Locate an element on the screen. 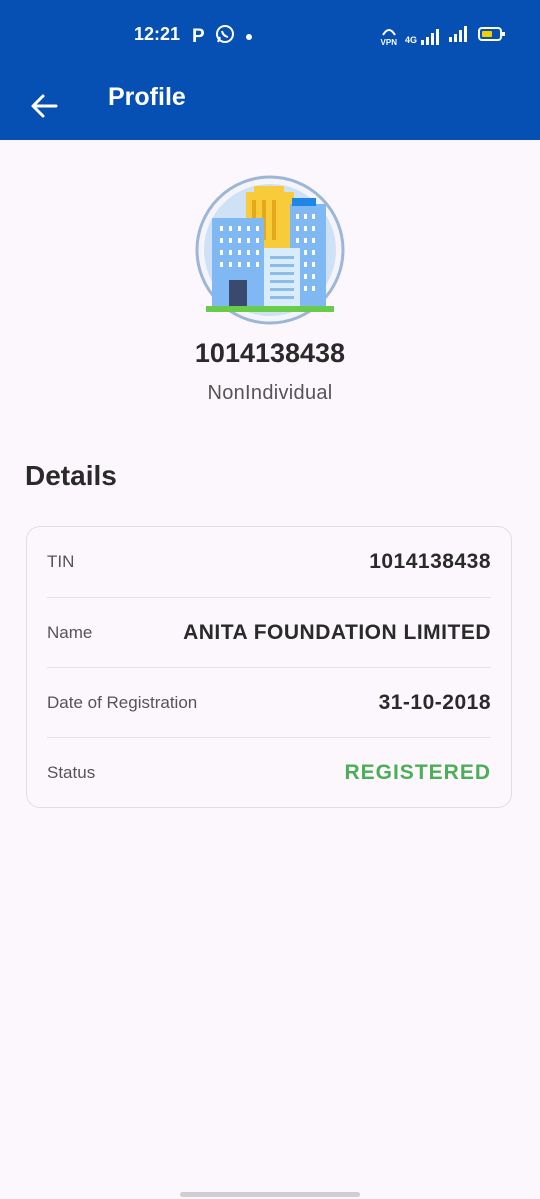  detail-label: Date of Registration is located at coordinates (122, 702).